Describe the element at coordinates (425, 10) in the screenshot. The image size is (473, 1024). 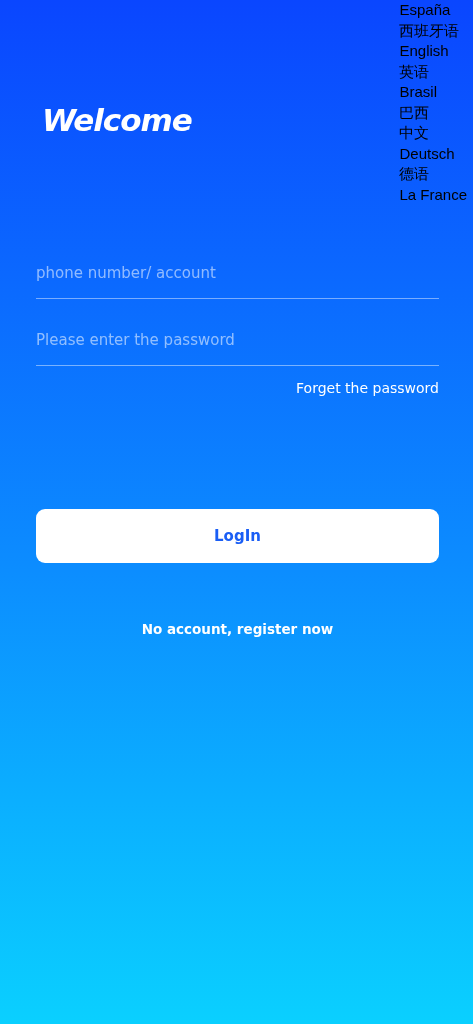
I see `language-option: España` at that location.